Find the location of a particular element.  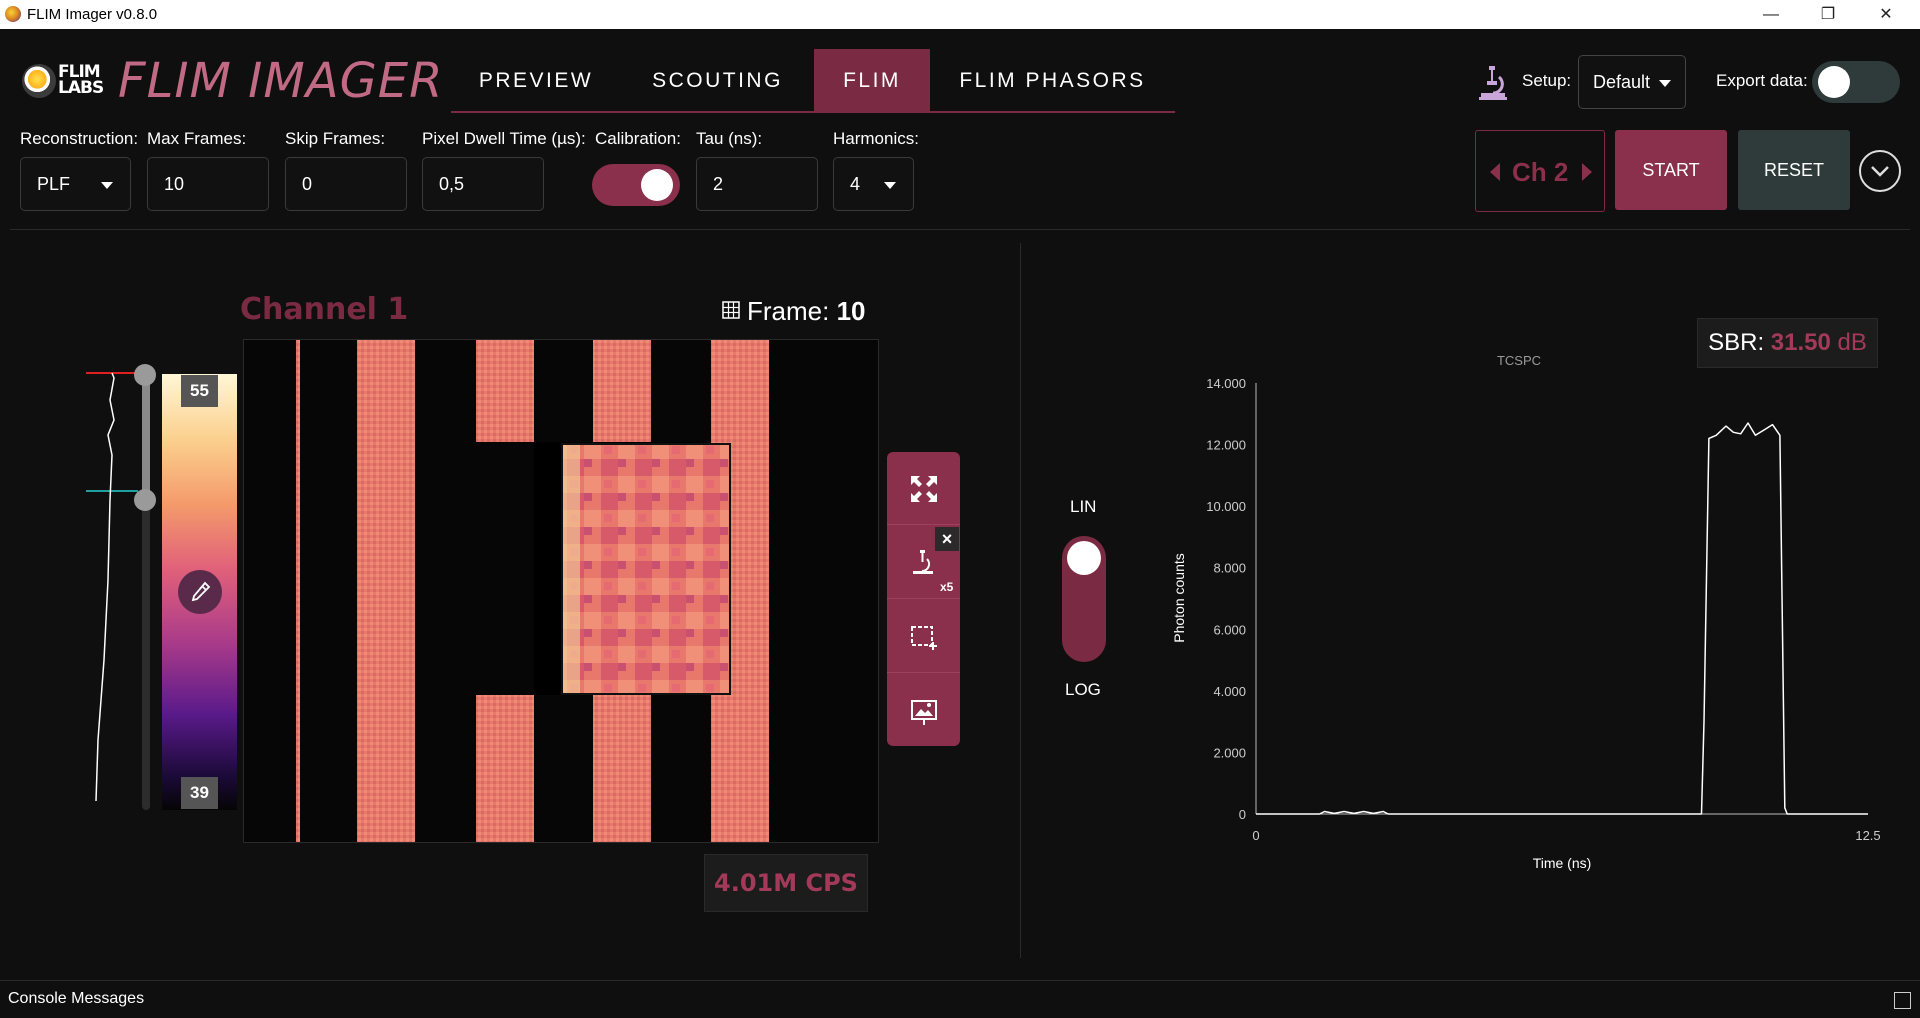

close-zoom-button: × is located at coordinates (947, 539).